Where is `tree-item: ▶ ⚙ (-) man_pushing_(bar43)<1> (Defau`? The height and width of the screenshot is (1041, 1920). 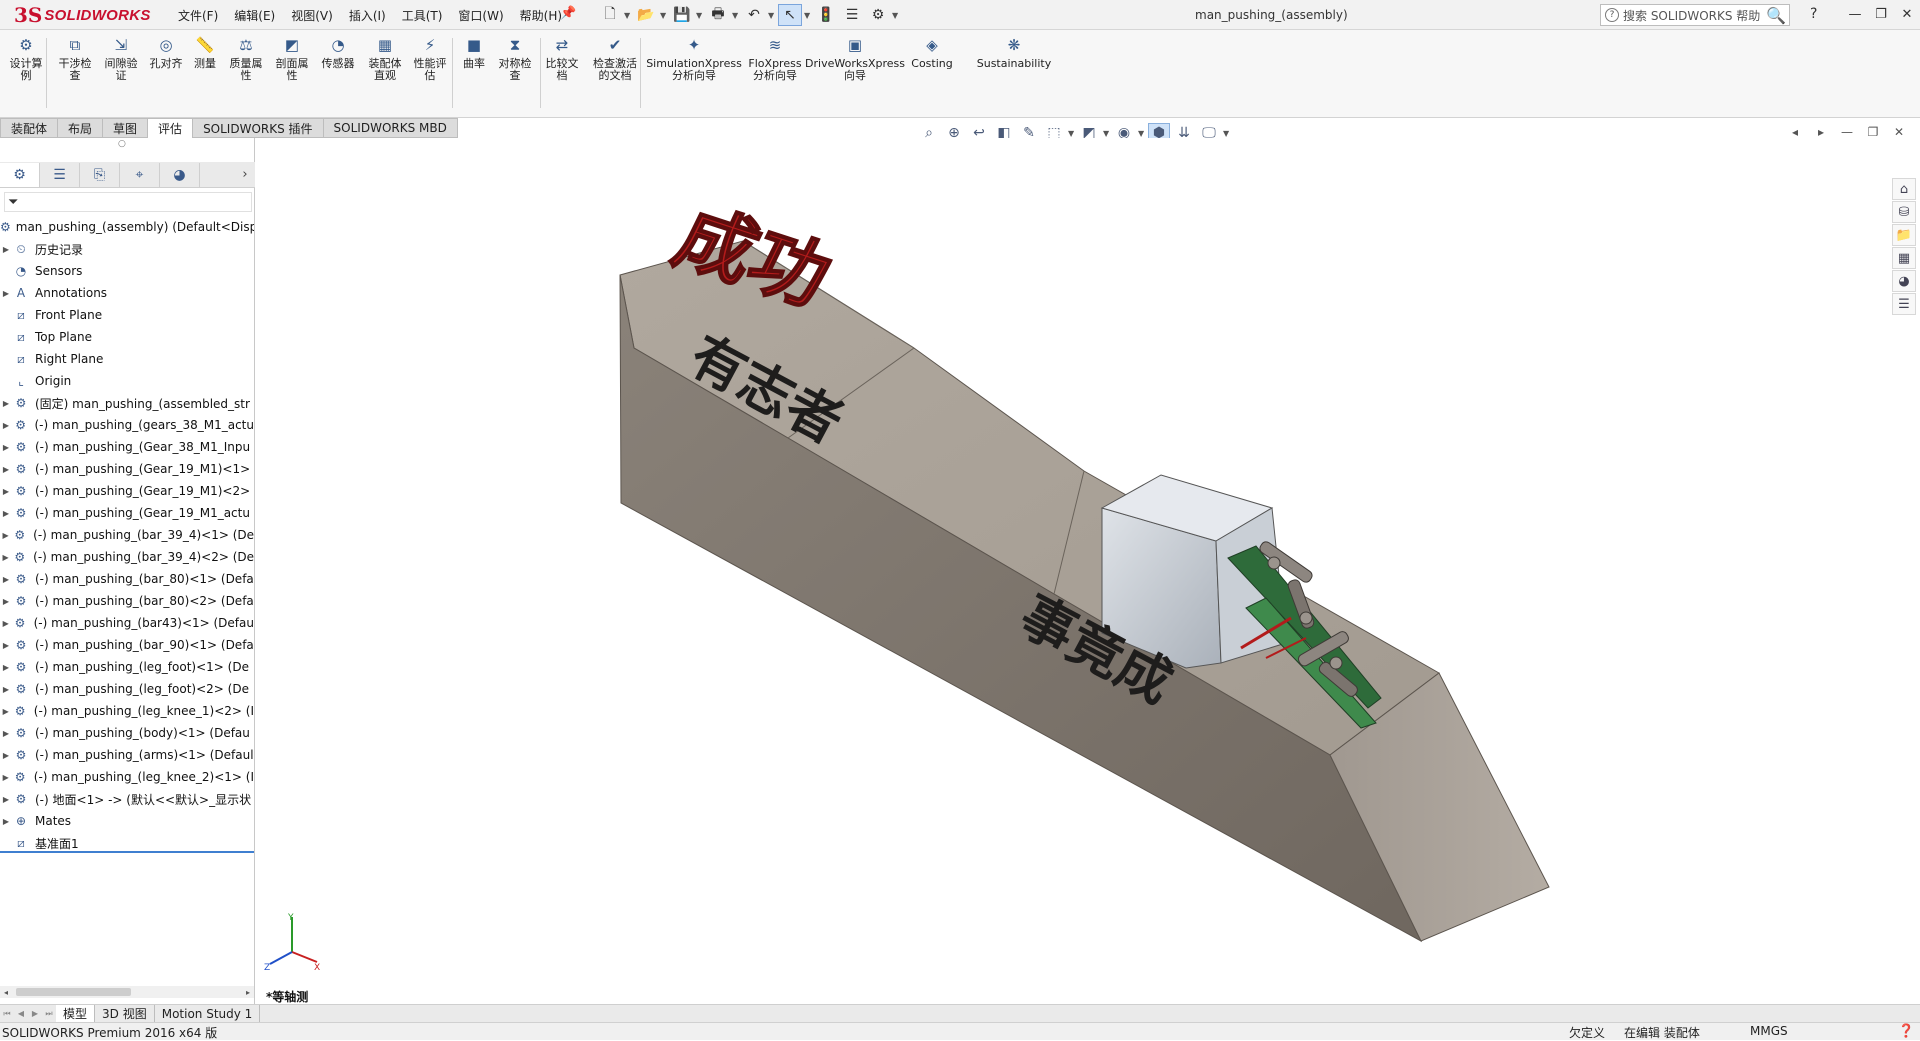 tree-item: ▶ ⚙ (-) man_pushing_(bar43)<1> (Defau is located at coordinates (127, 623).